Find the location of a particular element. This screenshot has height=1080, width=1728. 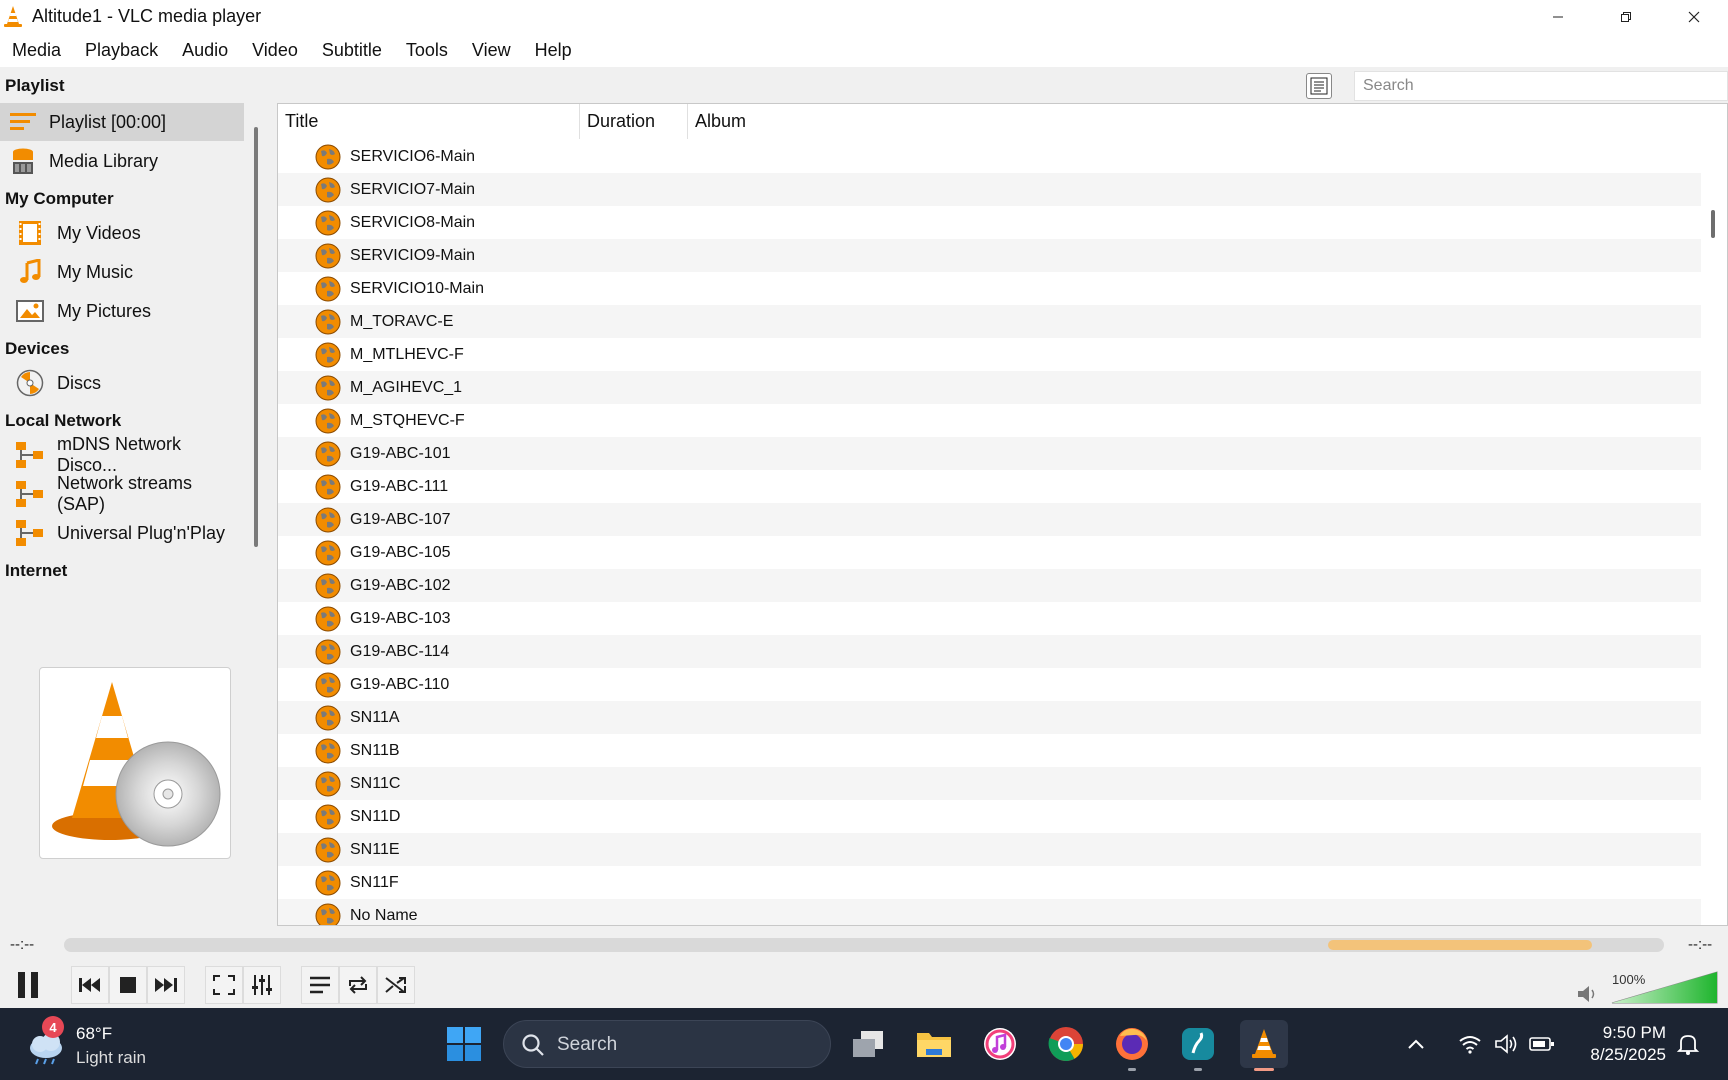

surfshark-button is located at coordinates (1198, 1045).